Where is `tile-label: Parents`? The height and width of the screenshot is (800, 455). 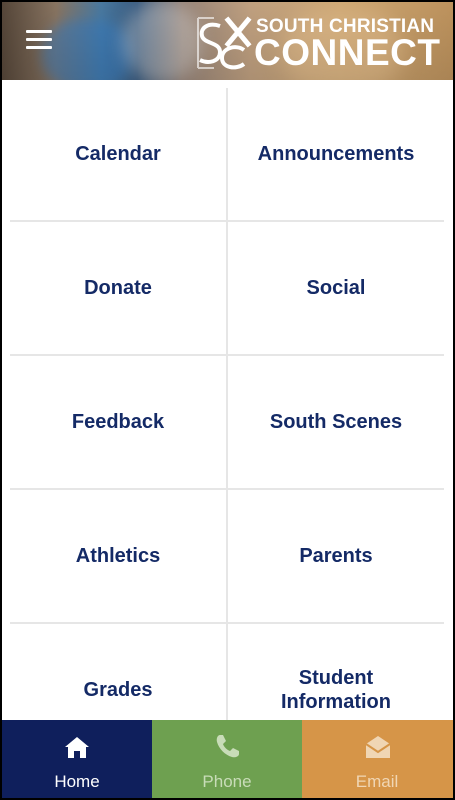
tile-label: Parents is located at coordinates (336, 556).